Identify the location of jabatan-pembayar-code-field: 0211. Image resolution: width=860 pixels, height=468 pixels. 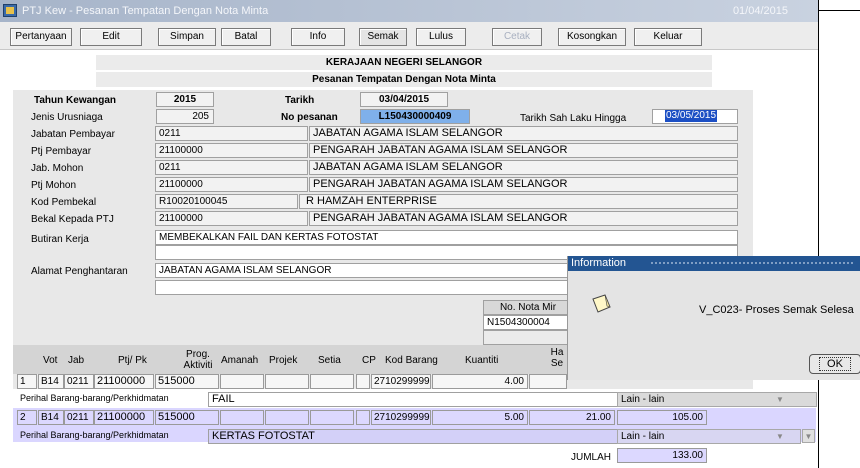
(231, 133).